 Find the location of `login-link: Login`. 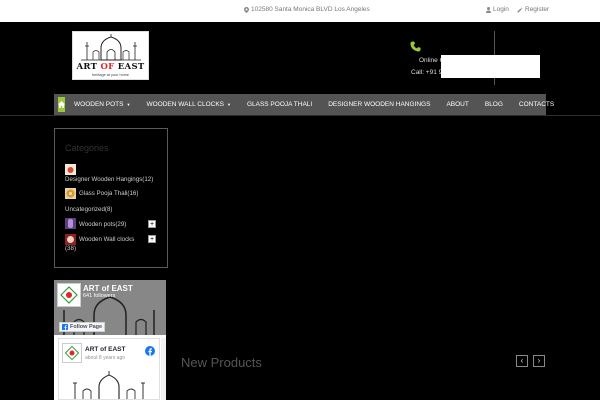

login-link: Login is located at coordinates (497, 9).